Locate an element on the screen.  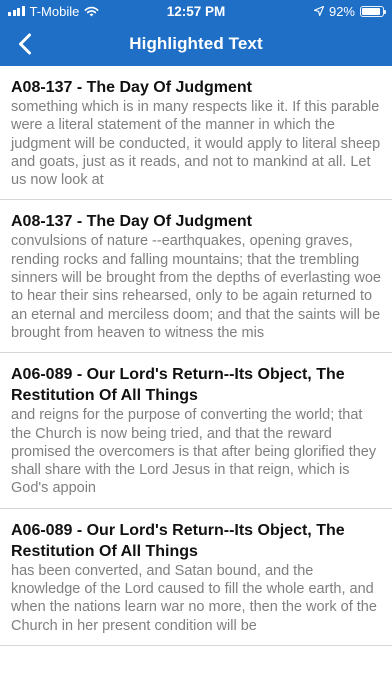
status-left: T-Mobile is located at coordinates (73, 11).